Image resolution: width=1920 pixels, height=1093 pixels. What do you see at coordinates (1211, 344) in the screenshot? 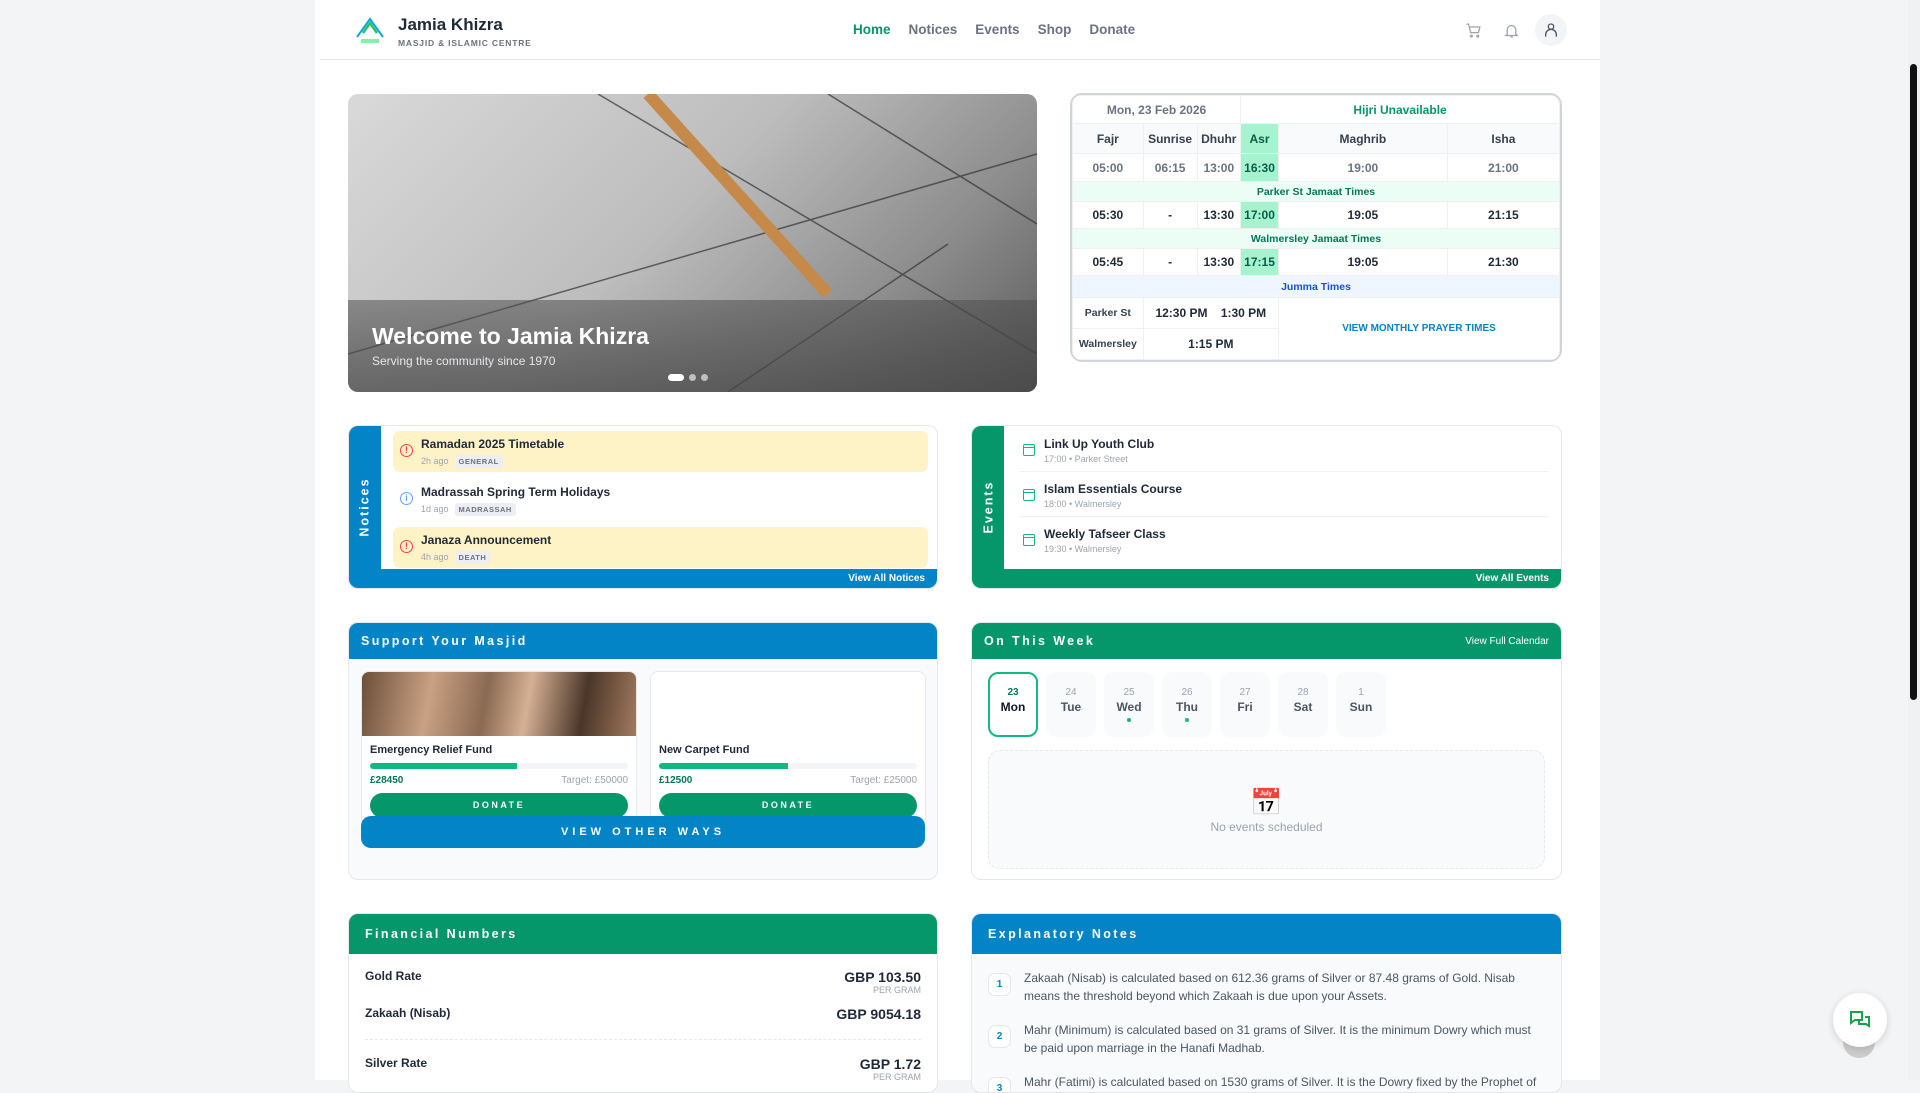
I see `jumma-time: 1:15 PM` at bounding box center [1211, 344].